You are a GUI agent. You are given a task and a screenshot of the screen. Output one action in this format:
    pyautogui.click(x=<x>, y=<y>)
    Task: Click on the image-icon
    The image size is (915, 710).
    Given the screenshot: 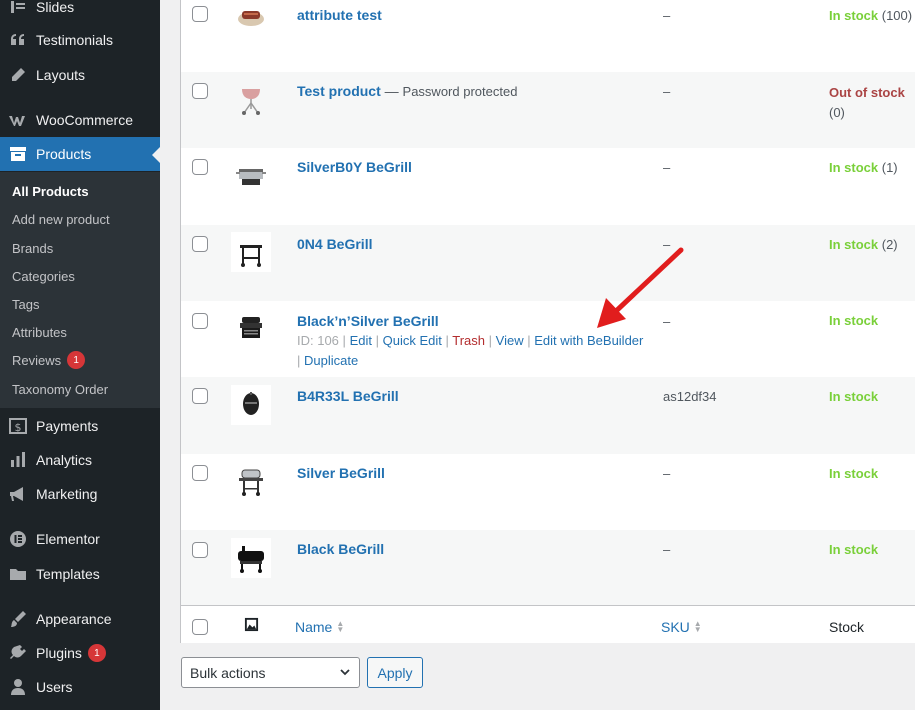 What is the action you would take?
    pyautogui.click(x=251, y=624)
    